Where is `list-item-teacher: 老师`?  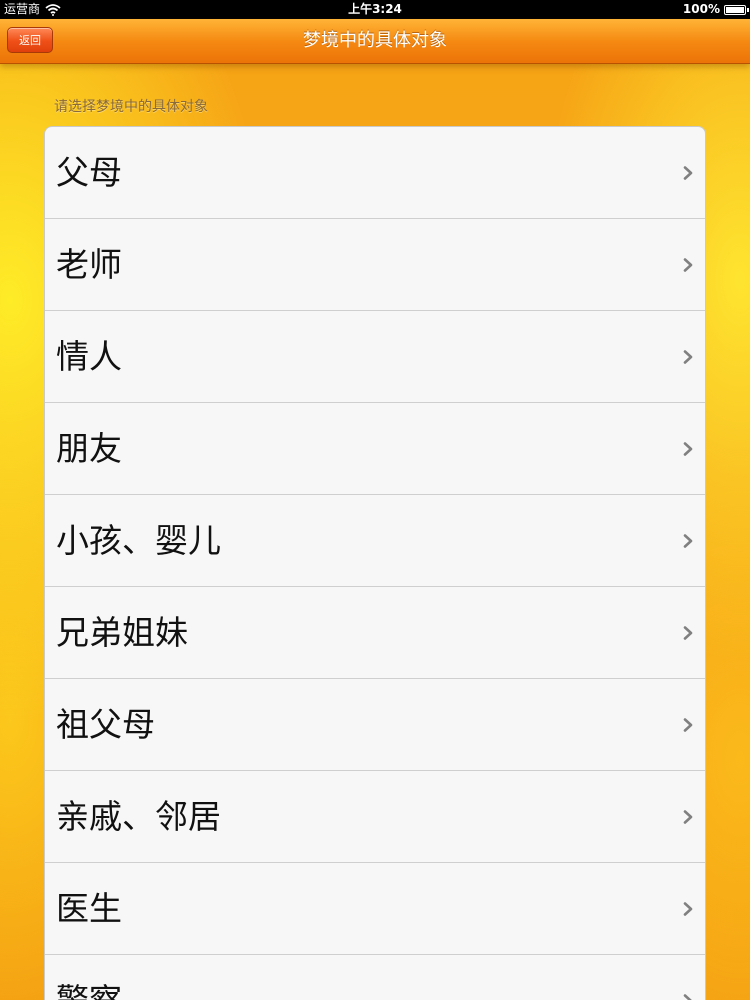 list-item-teacher: 老师 is located at coordinates (375, 265).